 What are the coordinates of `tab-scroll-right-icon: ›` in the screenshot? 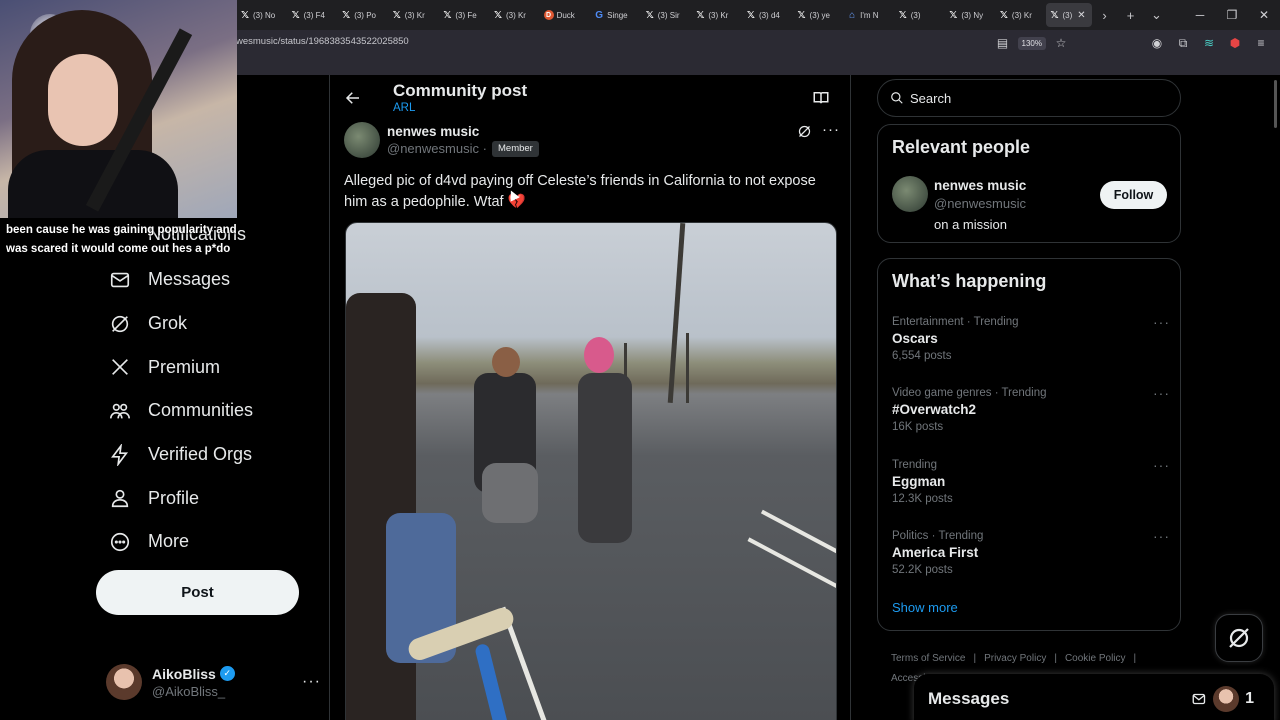 It's located at (1105, 15).